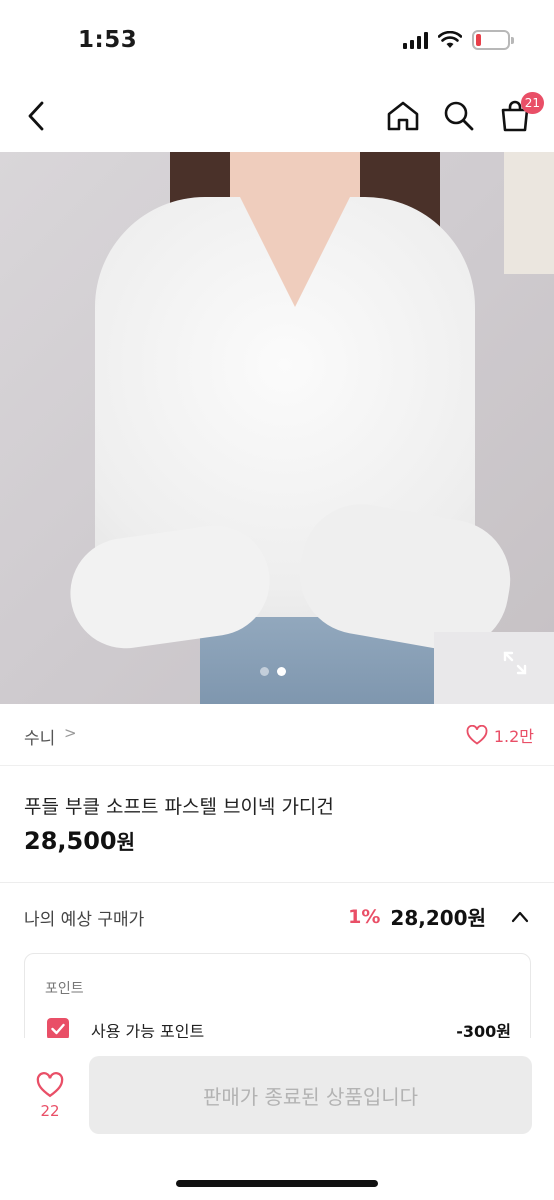 The height and width of the screenshot is (1200, 554). I want to click on search-button, so click(459, 116).